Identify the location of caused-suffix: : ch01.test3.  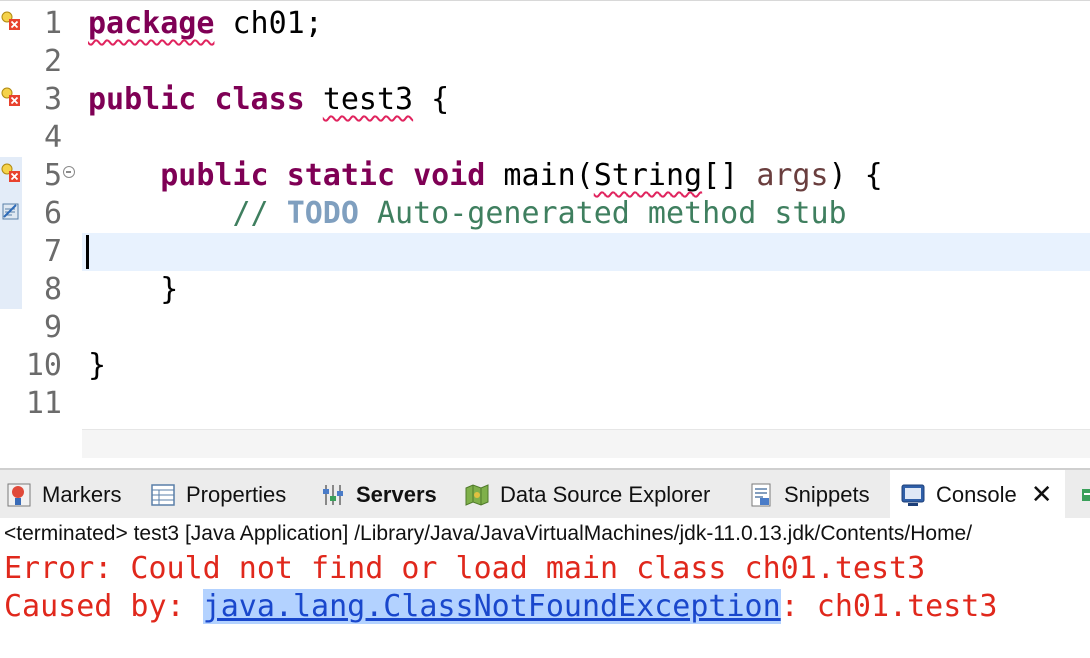
(889, 606).